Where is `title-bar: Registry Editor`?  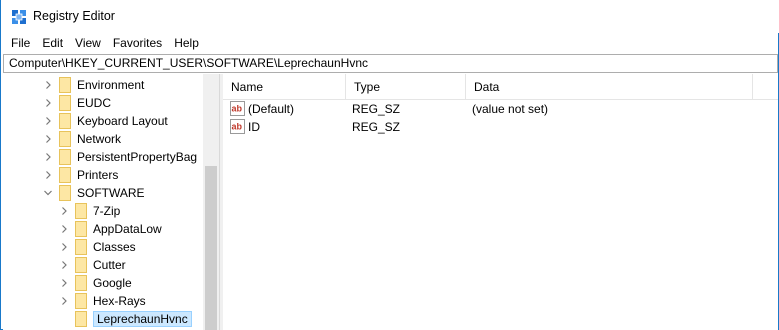
title-bar: Registry Editor is located at coordinates (390, 16).